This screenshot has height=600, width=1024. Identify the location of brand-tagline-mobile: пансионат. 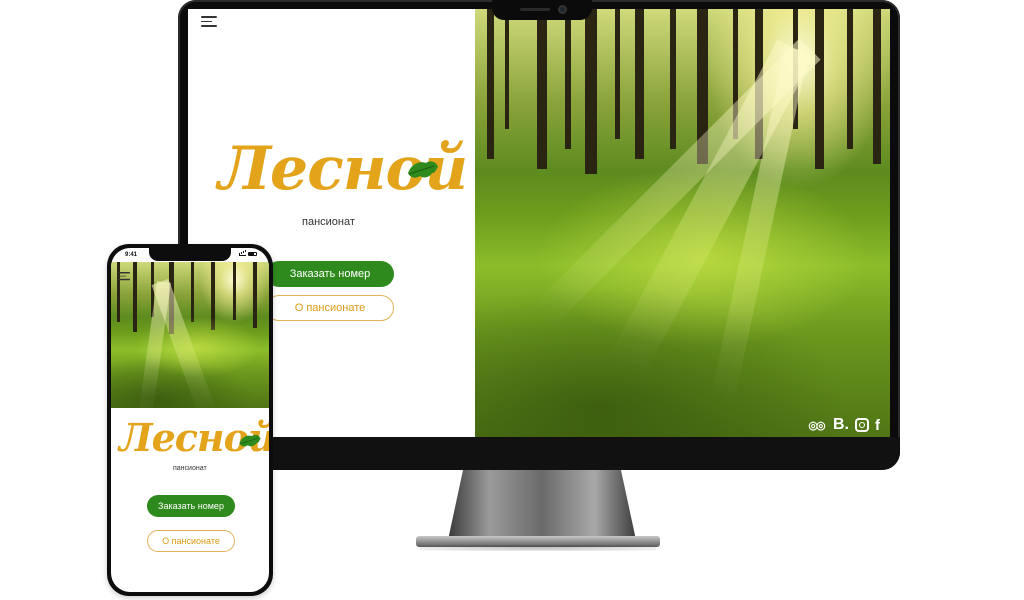
(190, 468).